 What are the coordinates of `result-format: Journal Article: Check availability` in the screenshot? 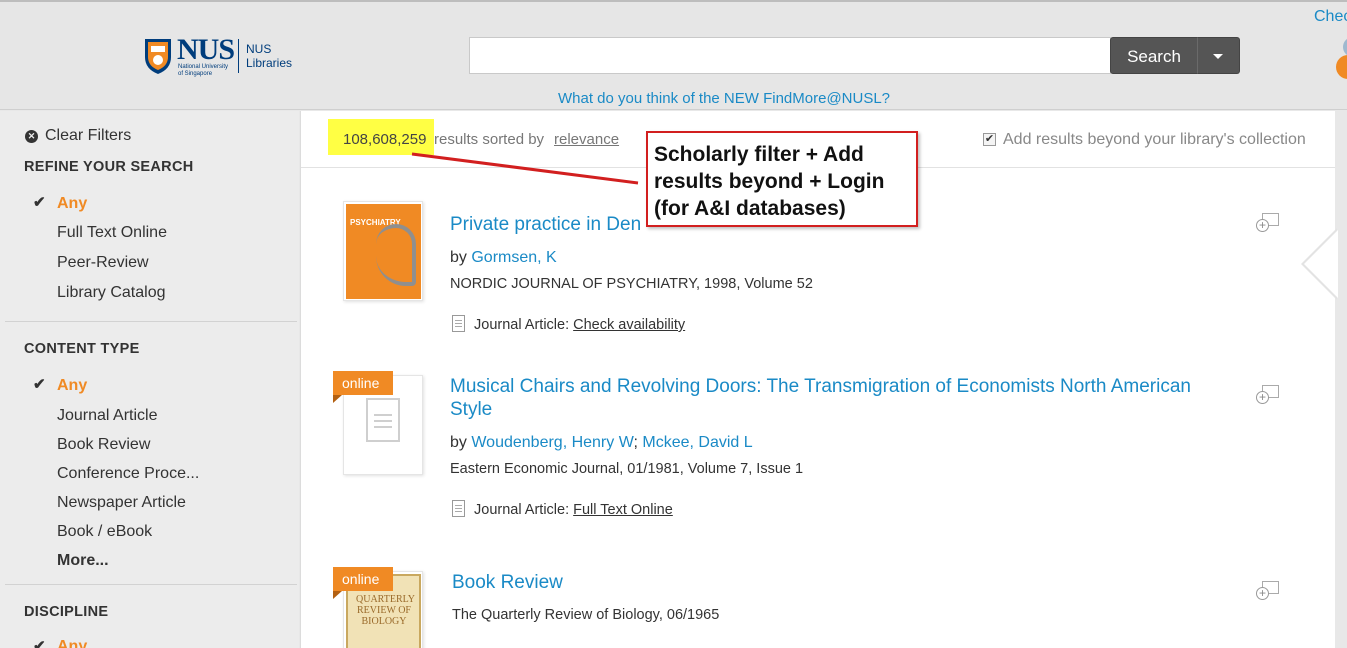 It's located at (568, 324).